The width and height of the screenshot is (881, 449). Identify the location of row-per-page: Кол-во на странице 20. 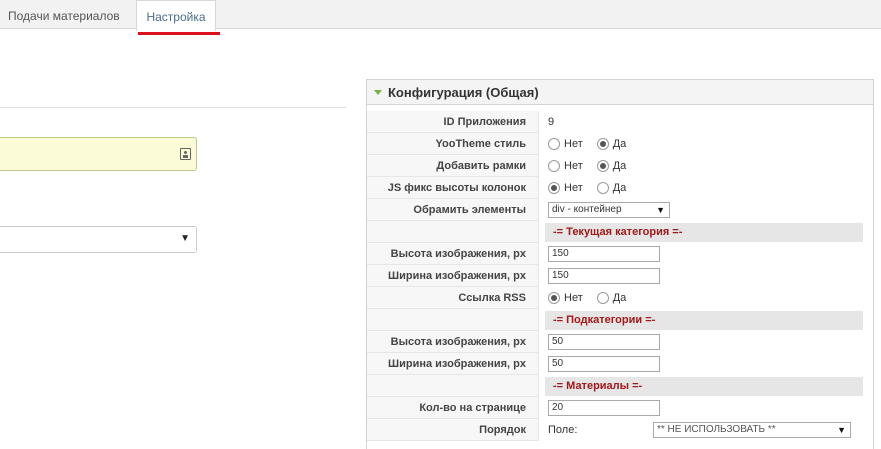
(620, 408).